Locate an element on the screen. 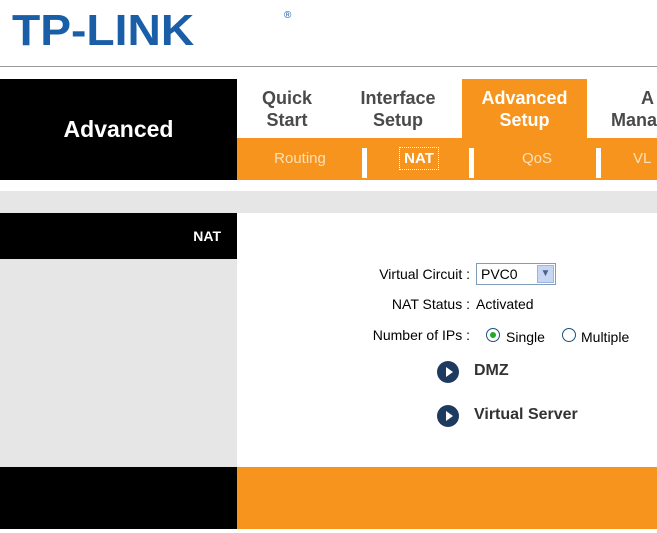 The width and height of the screenshot is (657, 533). subtab-label: QoS is located at coordinates (536, 158).